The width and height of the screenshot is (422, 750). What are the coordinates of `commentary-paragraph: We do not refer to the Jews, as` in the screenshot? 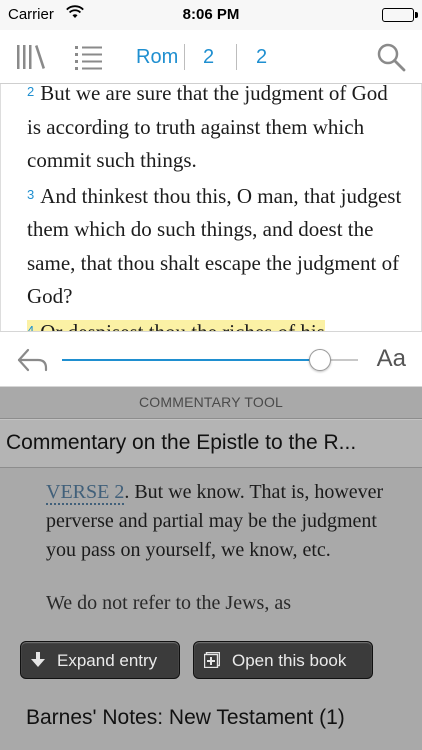 It's located at (168, 603).